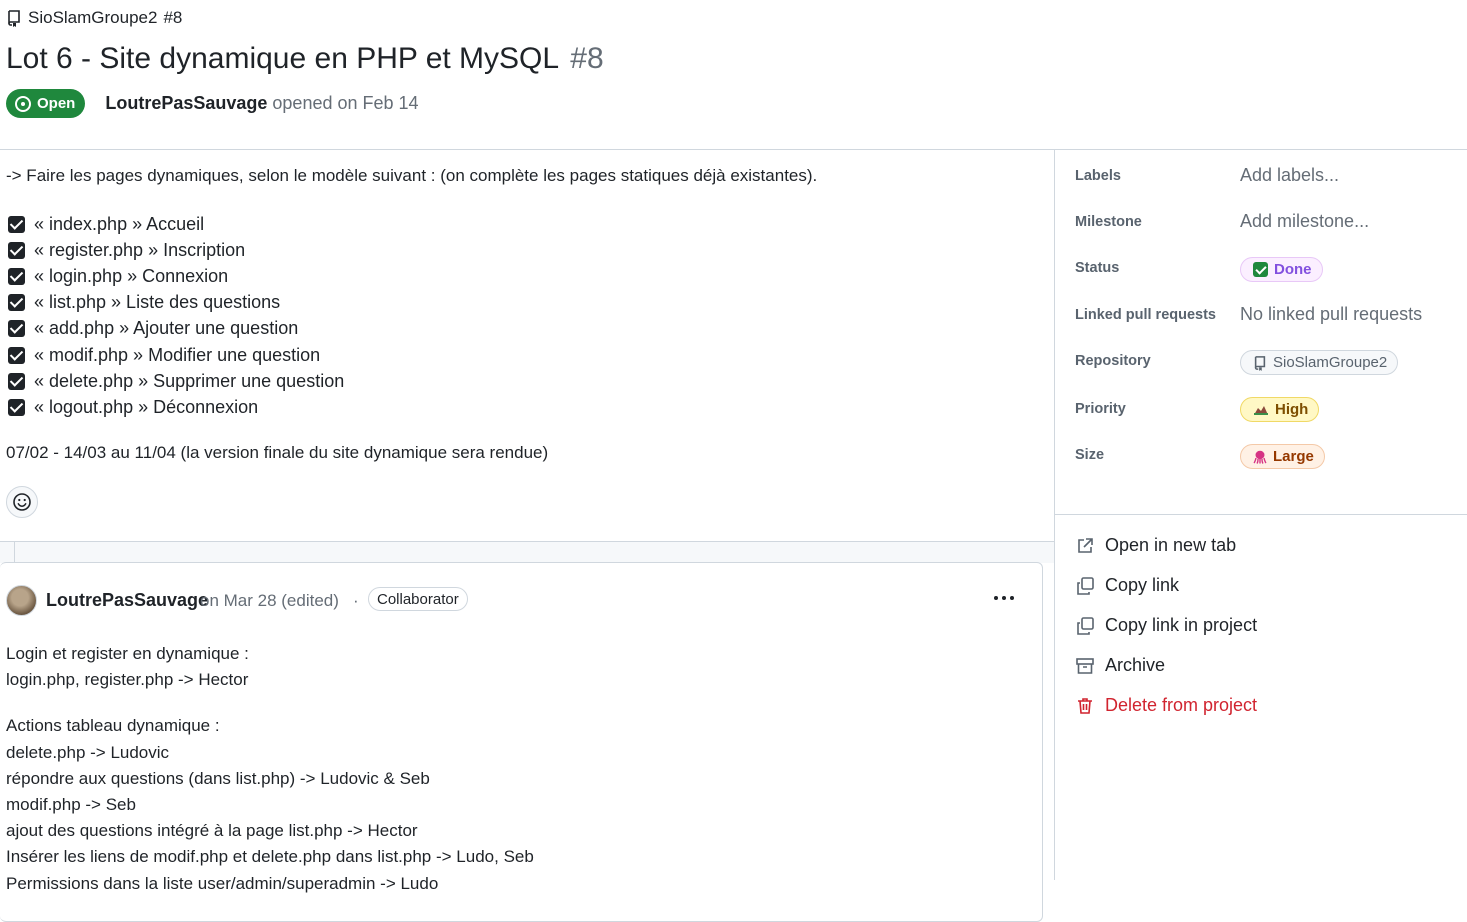 The image size is (1467, 922). What do you see at coordinates (587, 58) in the screenshot?
I see `issue-number: #8` at bounding box center [587, 58].